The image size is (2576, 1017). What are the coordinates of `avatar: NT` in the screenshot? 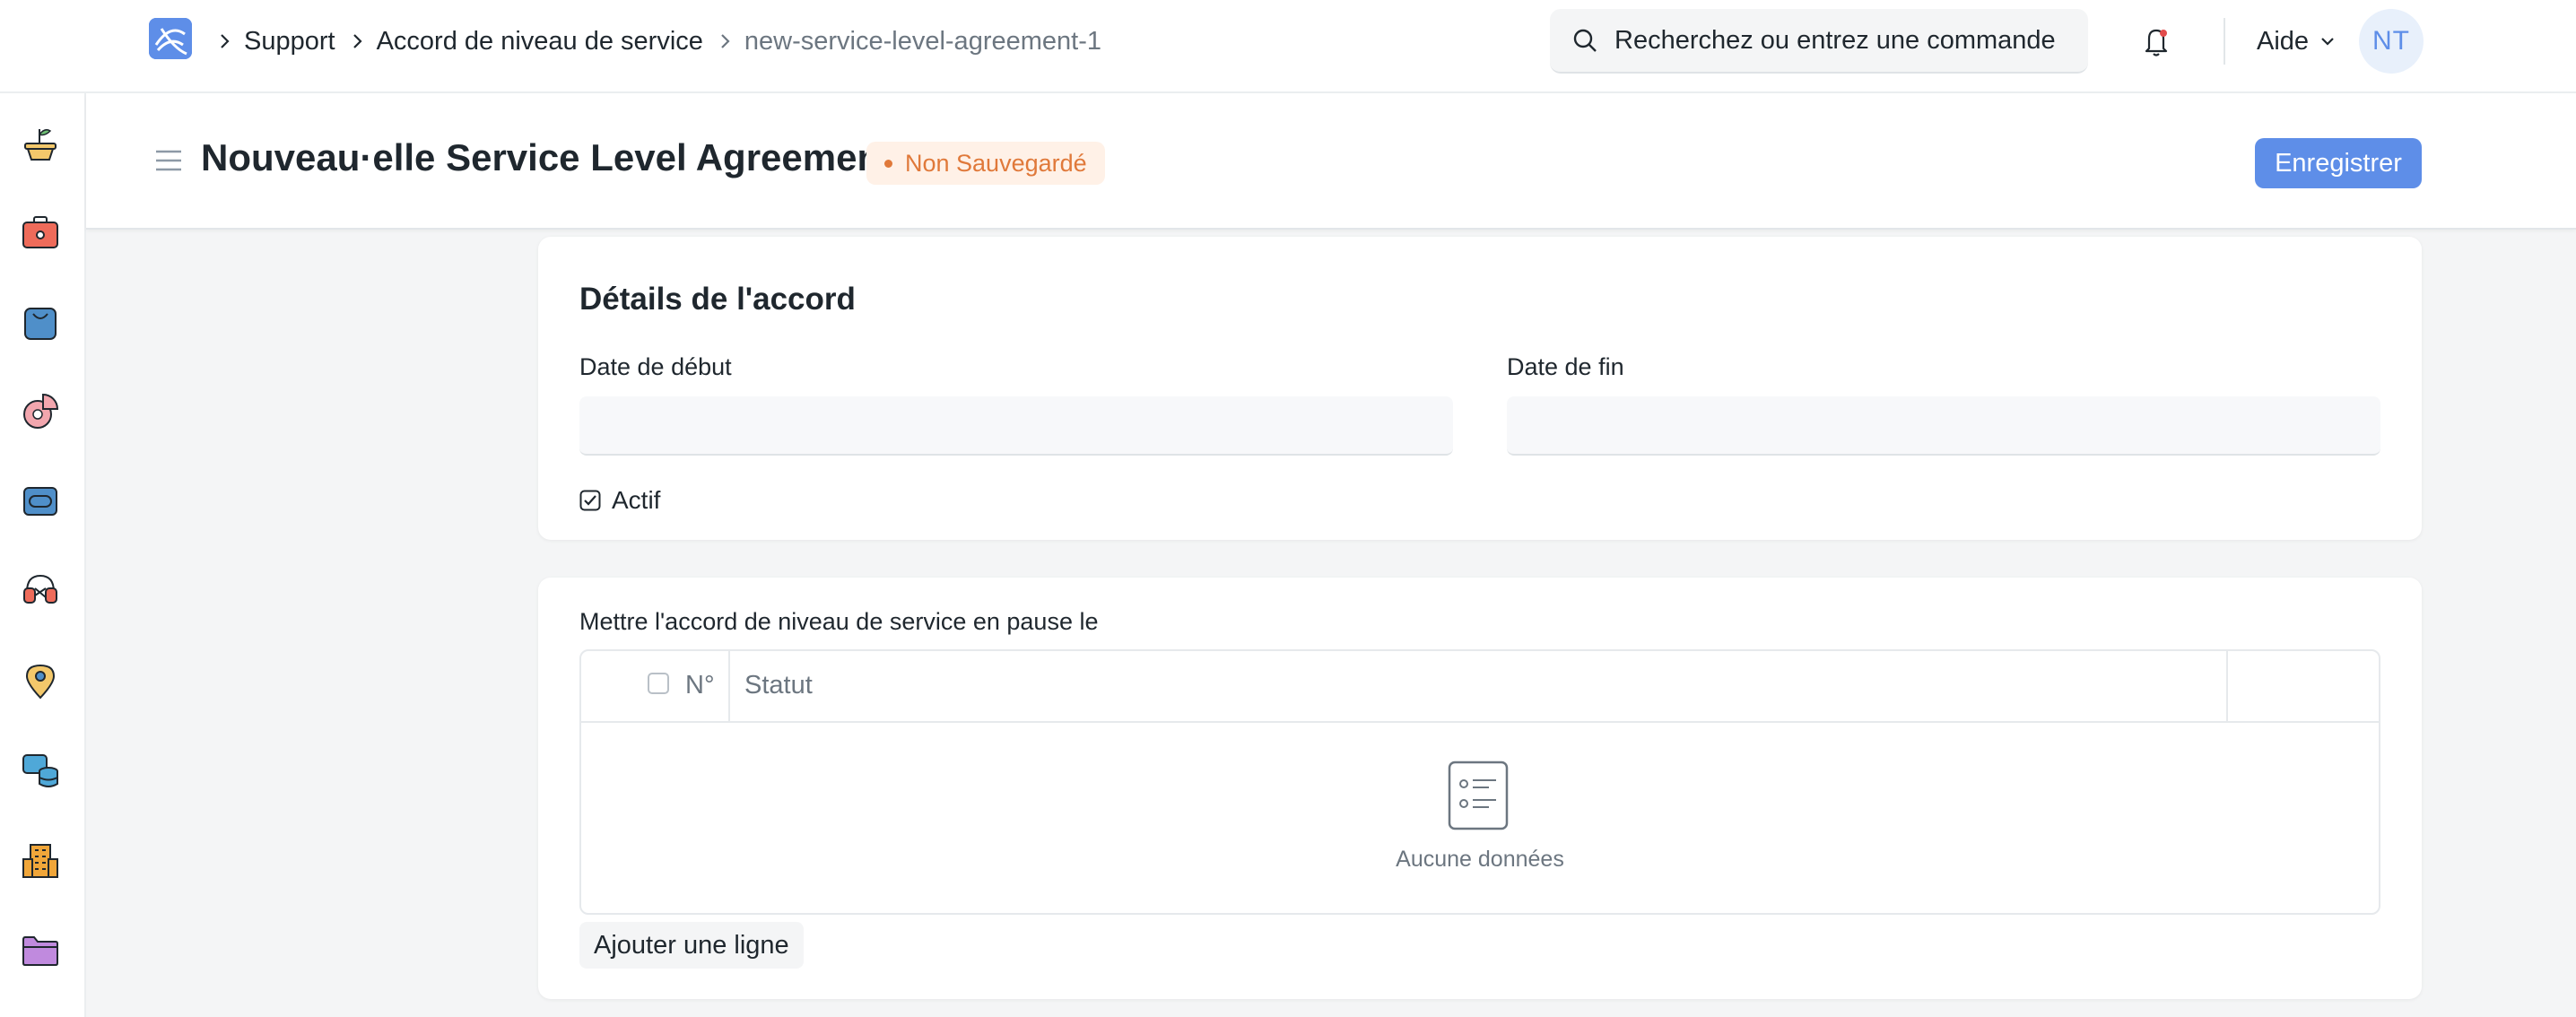 It's located at (2391, 41).